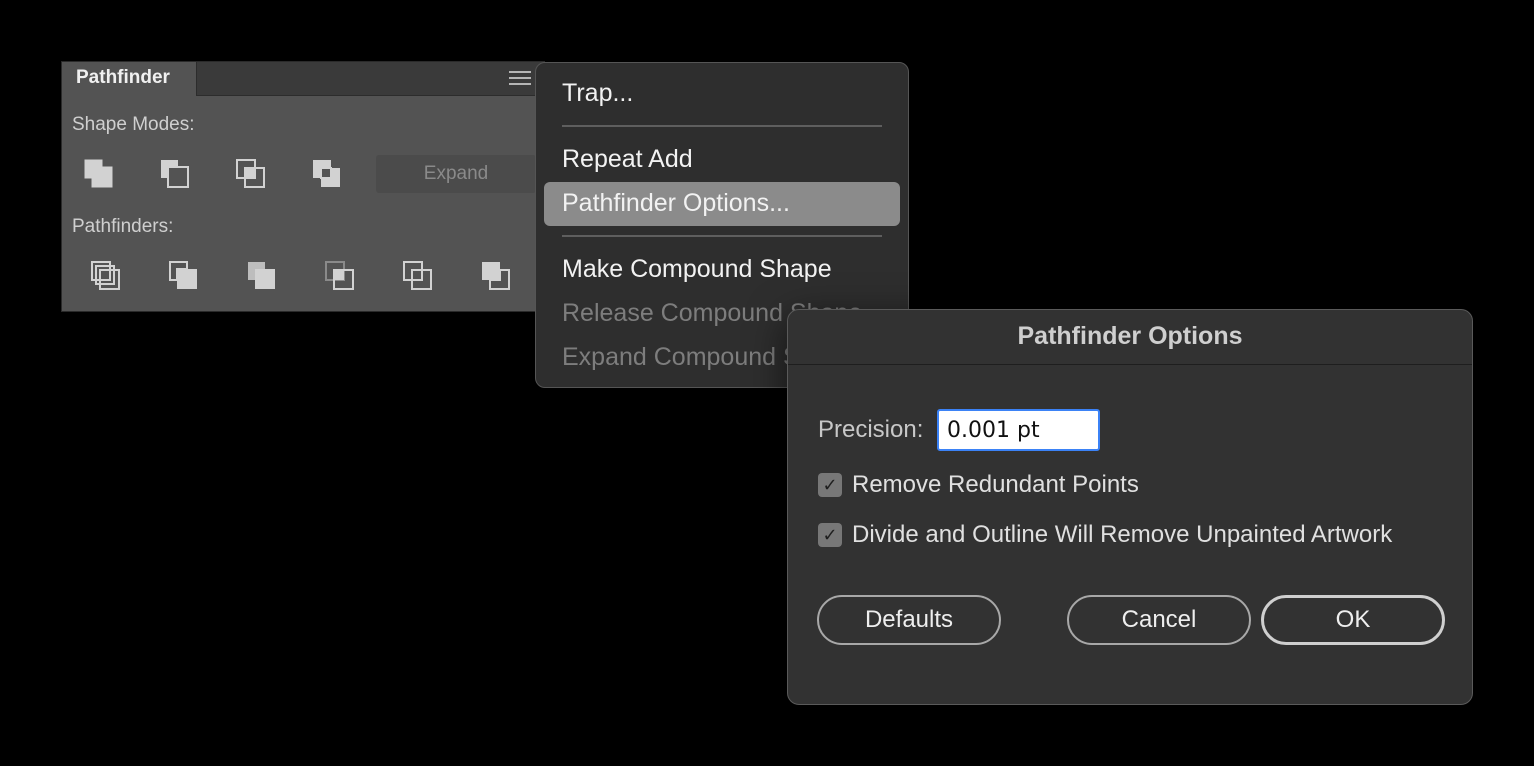  Describe the element at coordinates (129, 79) in the screenshot. I see `pathfinder-tab: Pathfinder` at that location.